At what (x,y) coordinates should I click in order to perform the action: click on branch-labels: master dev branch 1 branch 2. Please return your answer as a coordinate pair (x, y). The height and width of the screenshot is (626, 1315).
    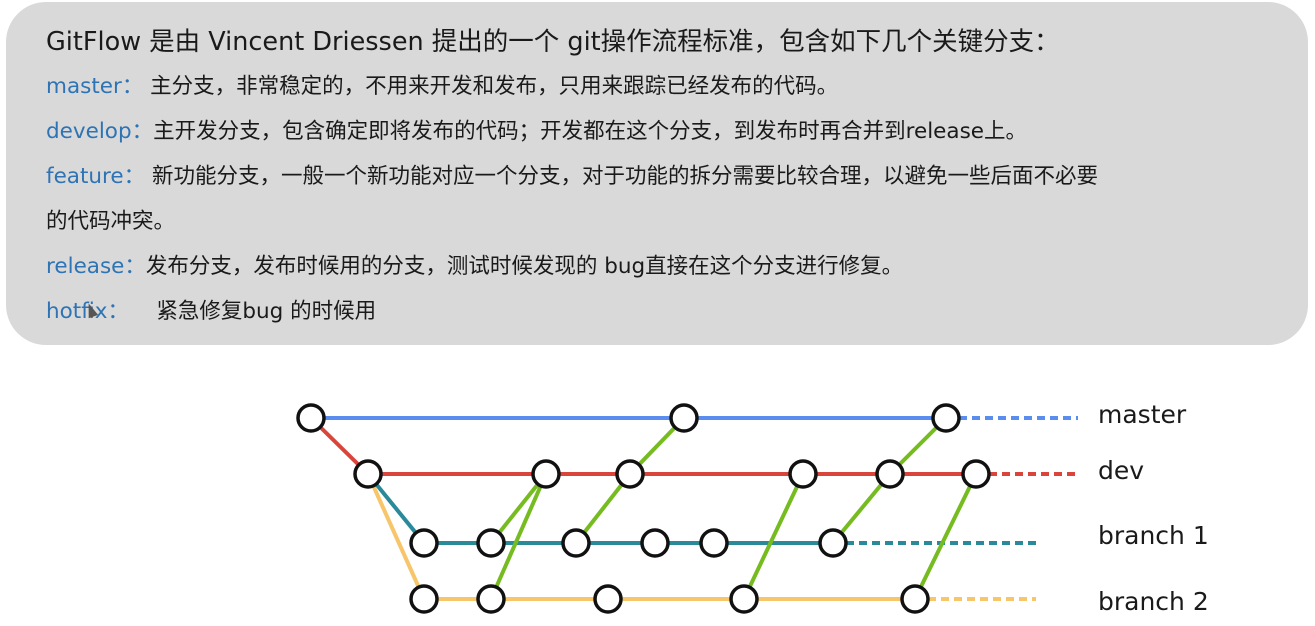
    Looking at the image, I should click on (1153, 508).